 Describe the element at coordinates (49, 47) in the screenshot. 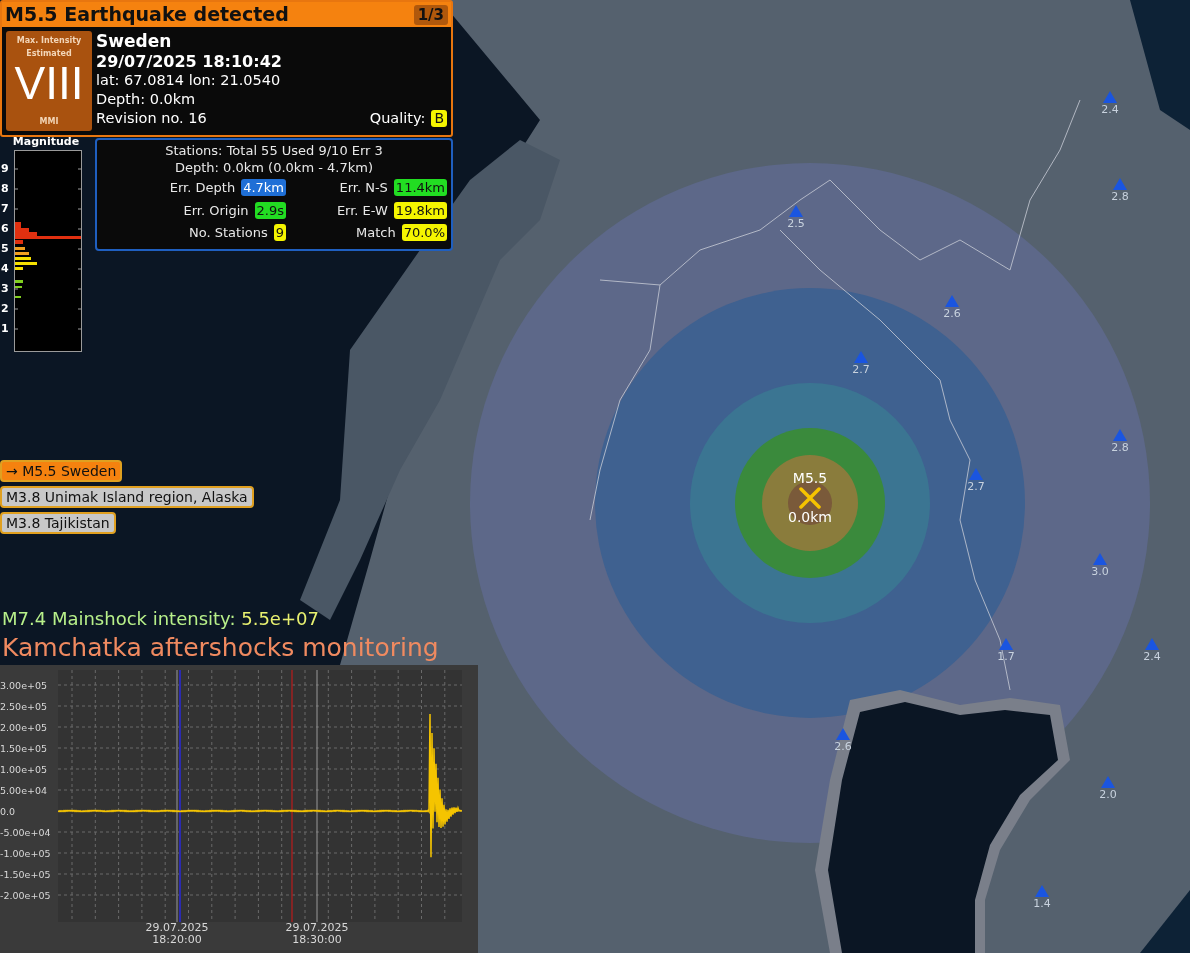

I see `intensity-caption: Max. Intensity Estimated` at that location.